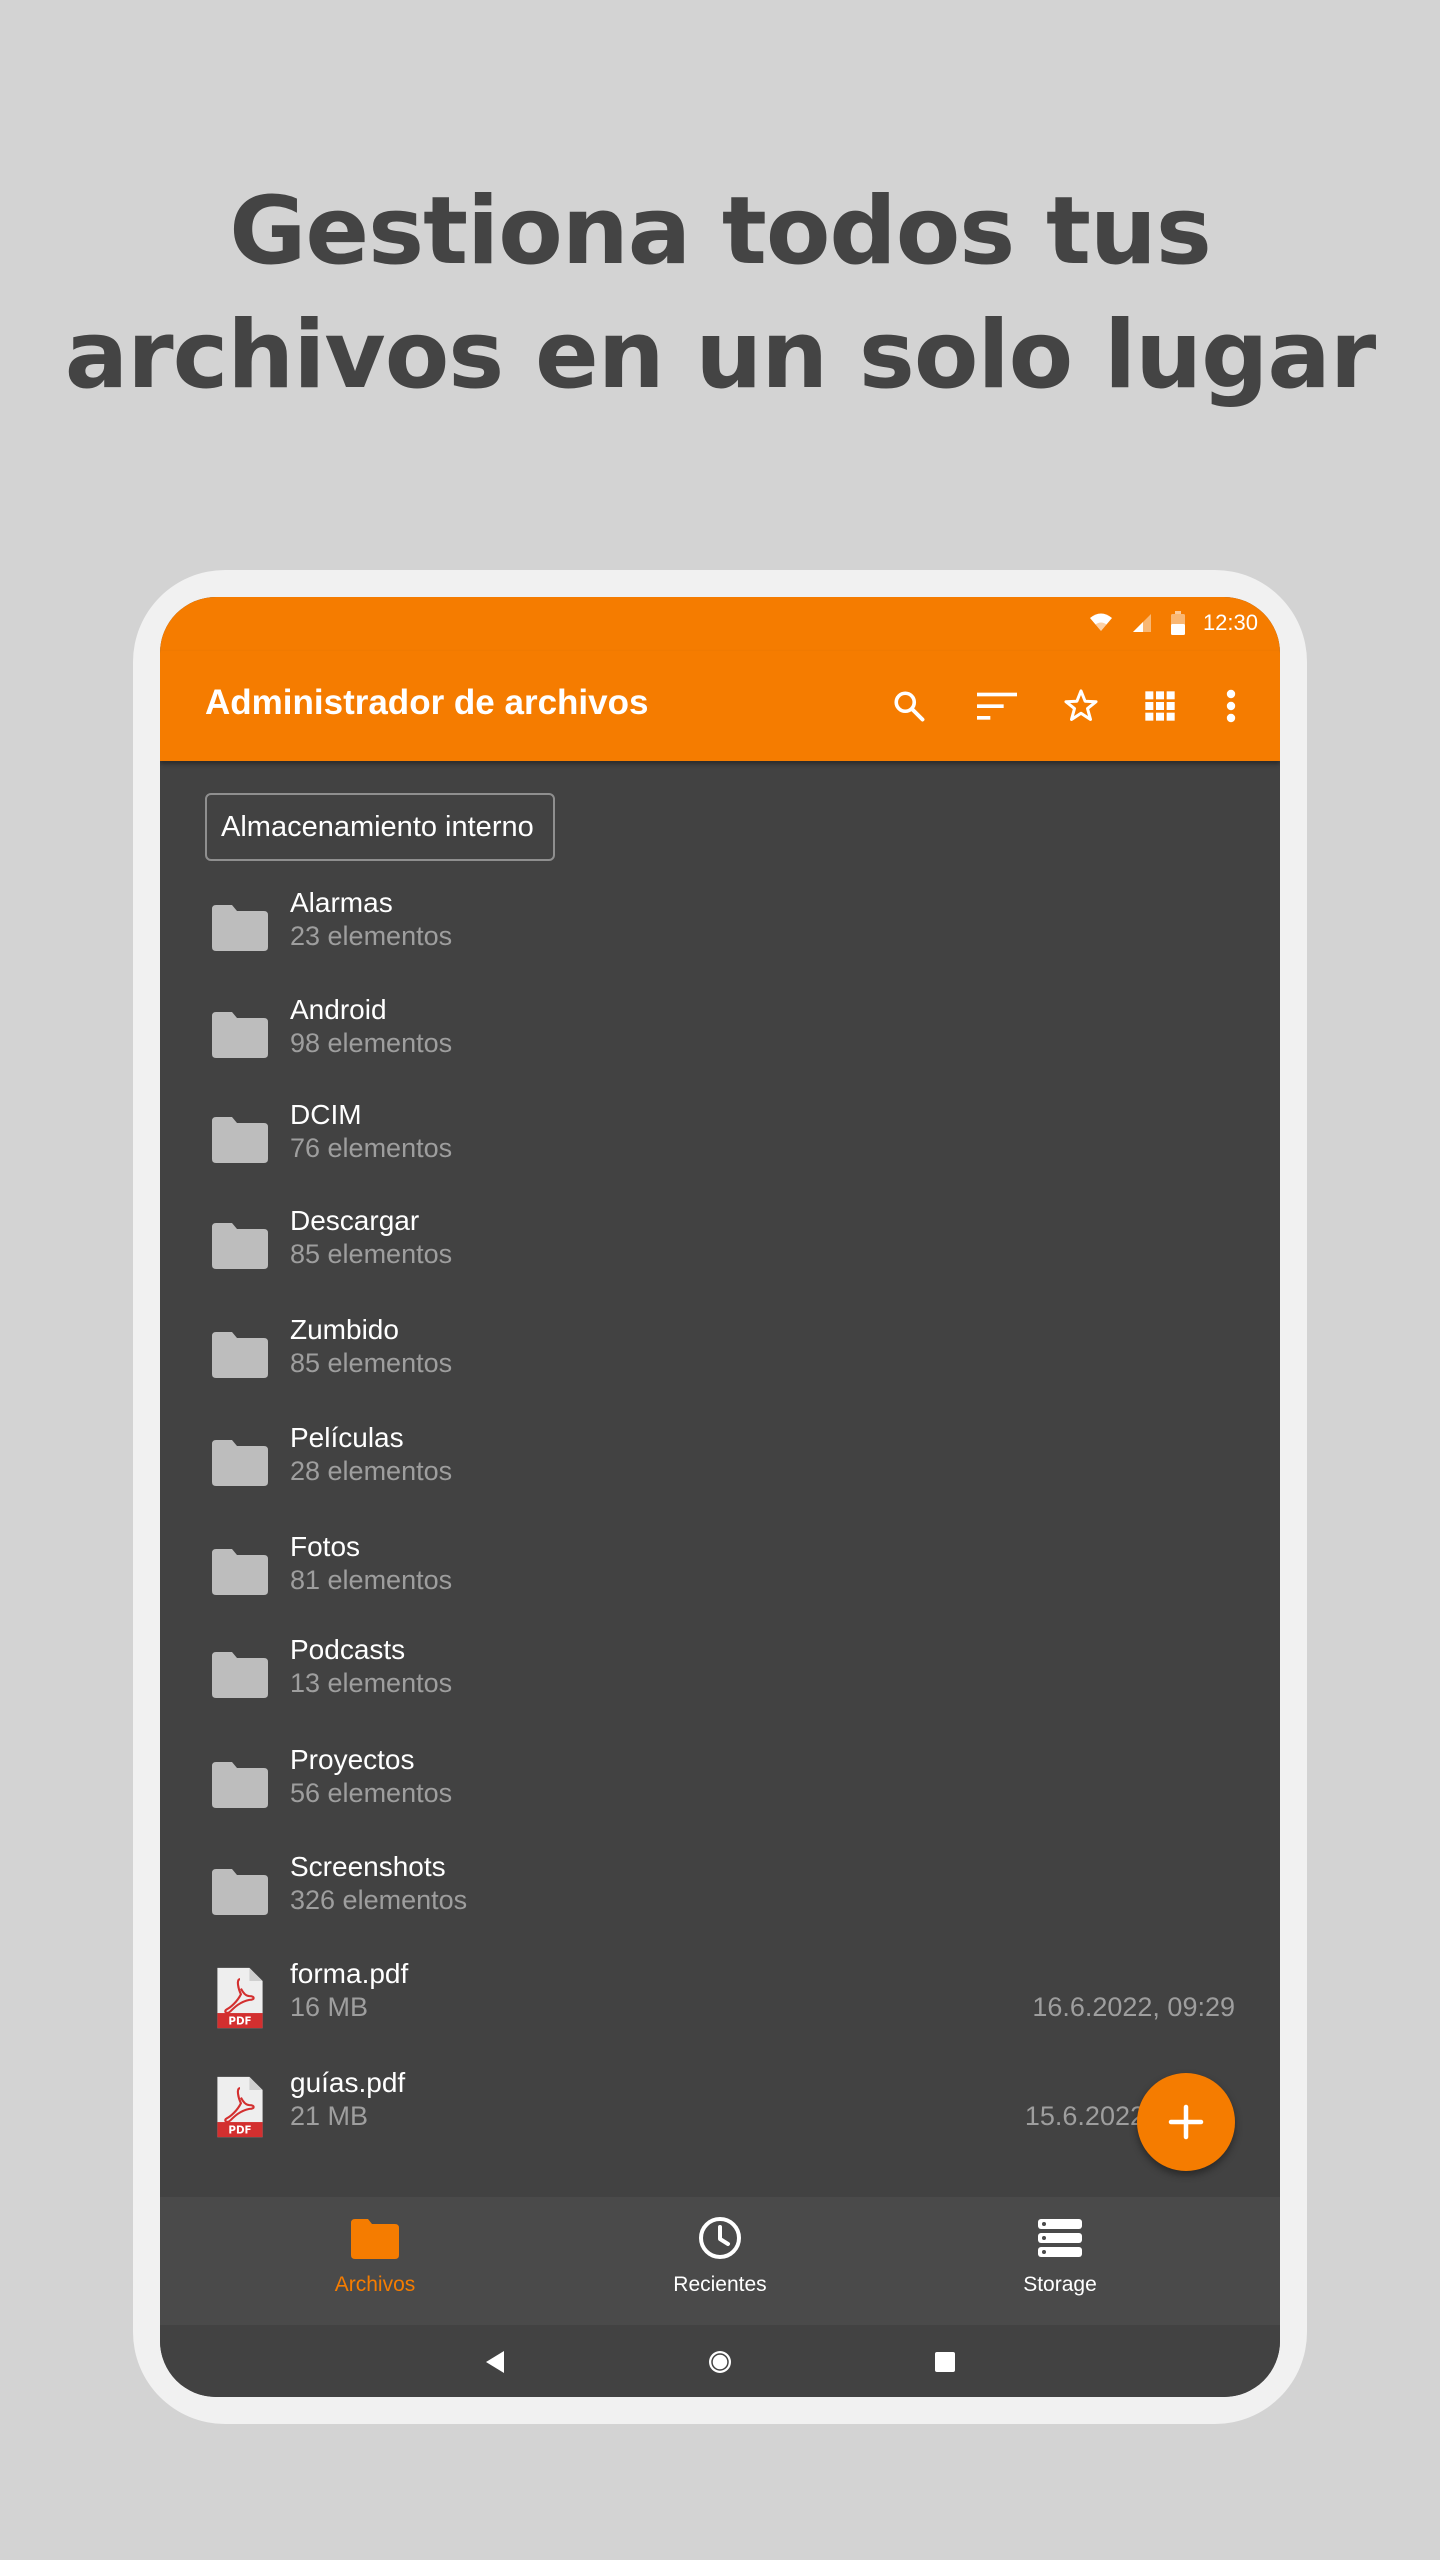 The height and width of the screenshot is (2560, 1440). I want to click on promo-line-1: Gestiona todos tus, so click(720, 231).